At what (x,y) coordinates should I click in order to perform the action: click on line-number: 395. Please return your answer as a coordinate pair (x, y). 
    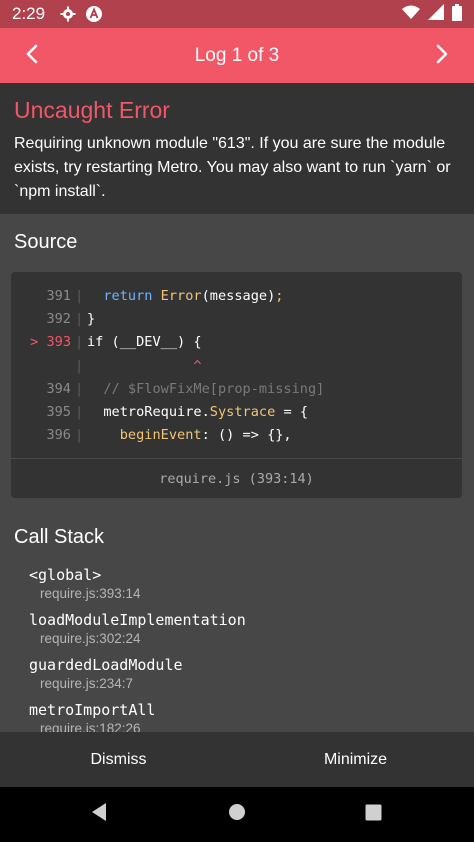
    Looking at the image, I should click on (58, 412).